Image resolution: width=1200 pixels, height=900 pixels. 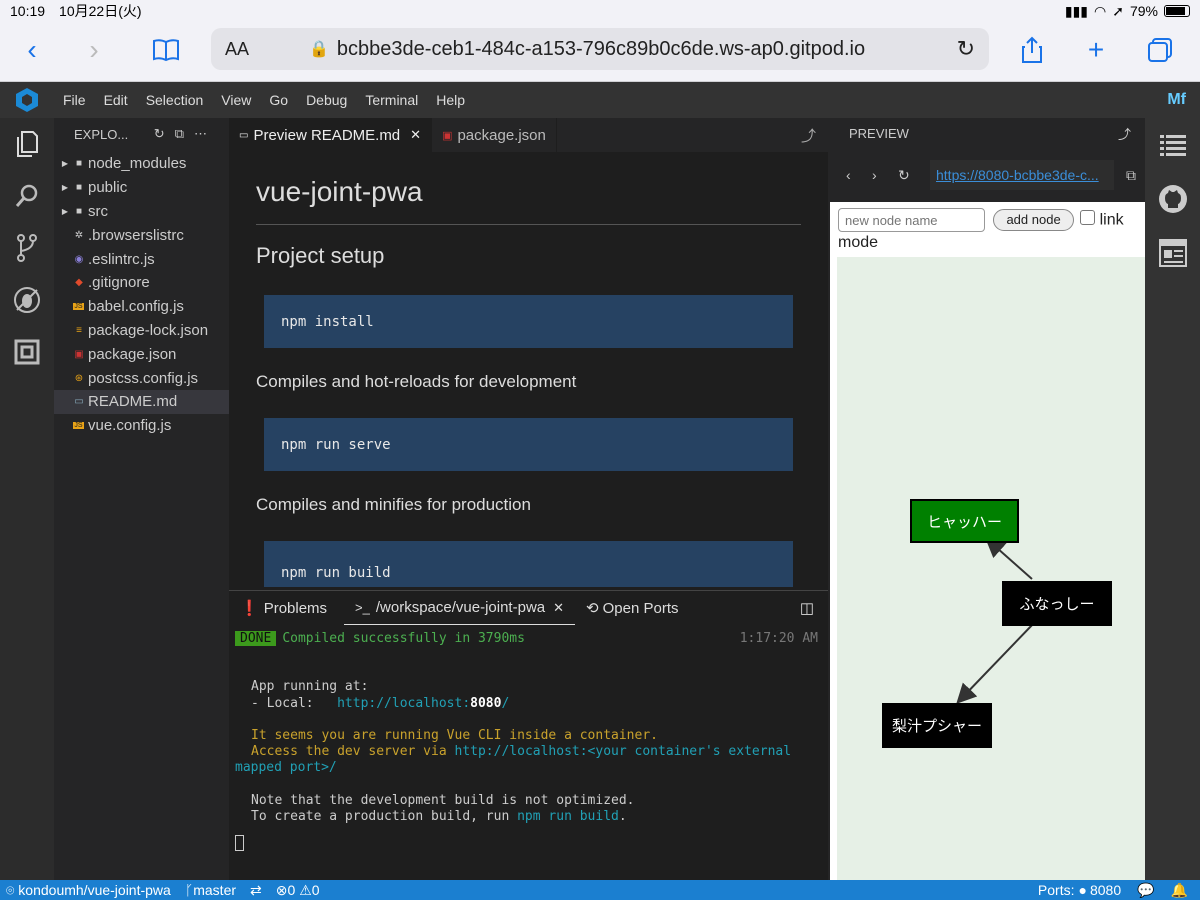 What do you see at coordinates (141, 307) in the screenshot?
I see `file-tree-item: JS babel.config.js` at bounding box center [141, 307].